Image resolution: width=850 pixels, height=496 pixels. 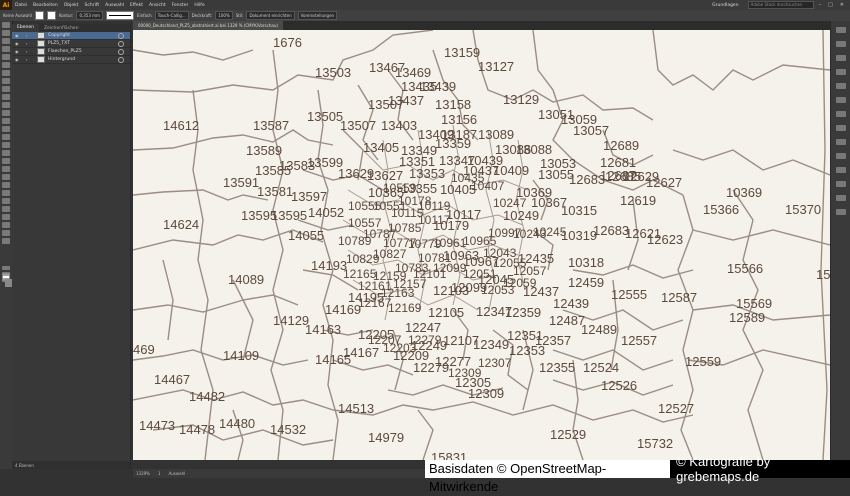 I want to click on color-panel-icon, so click(x=841, y=44).